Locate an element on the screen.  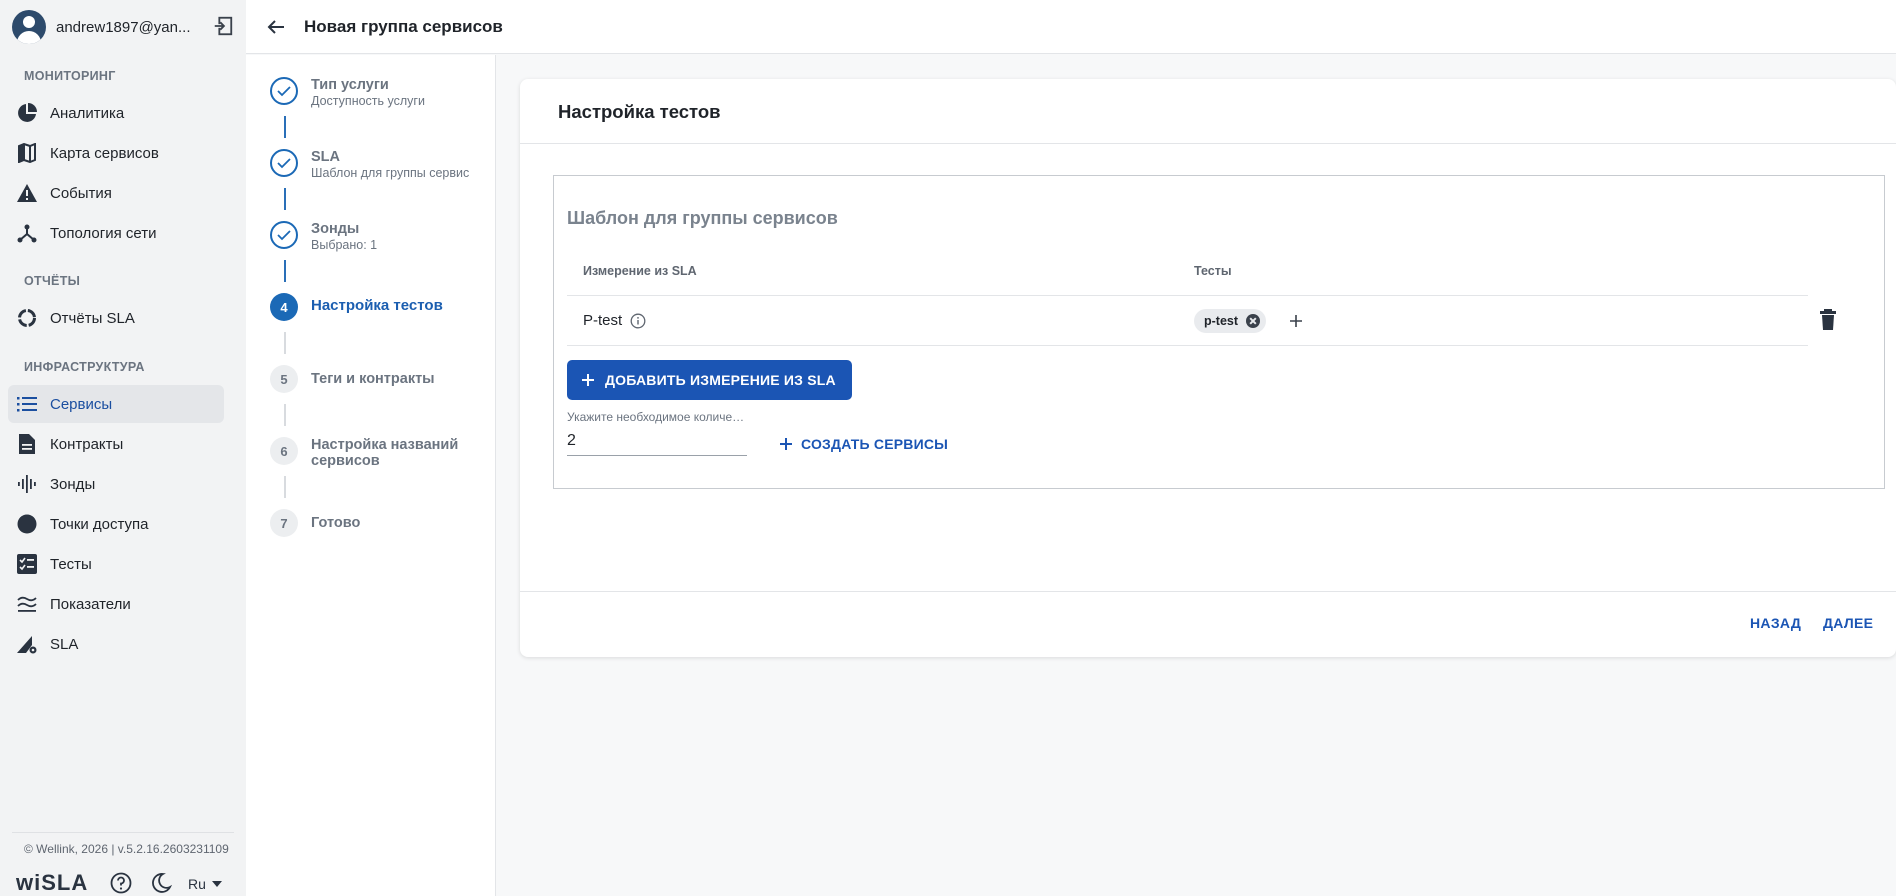
section-monitoring: МОНИТОРИНГ is located at coordinates (70, 76).